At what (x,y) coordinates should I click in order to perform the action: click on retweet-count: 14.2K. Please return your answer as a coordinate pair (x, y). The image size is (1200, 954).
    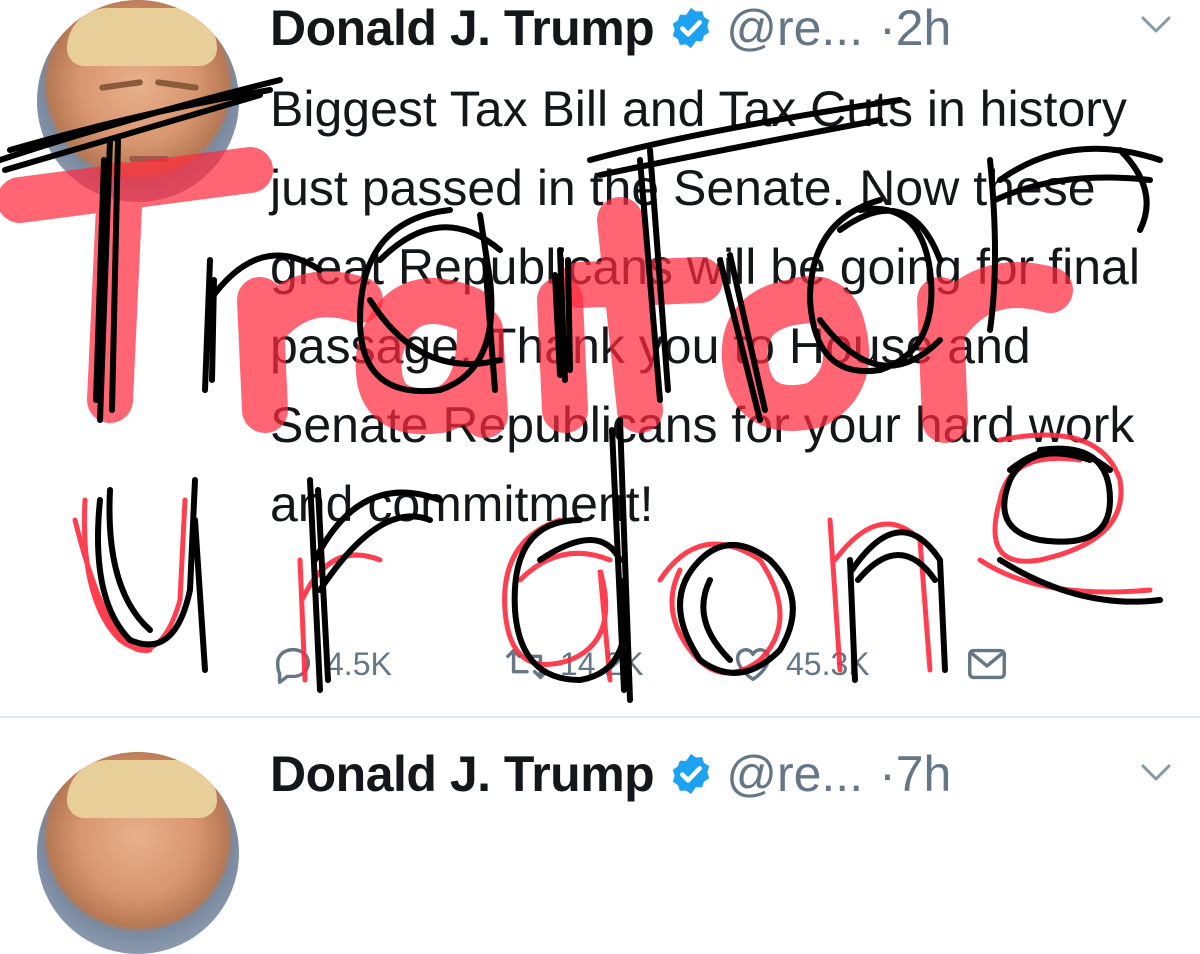
    Looking at the image, I should click on (602, 663).